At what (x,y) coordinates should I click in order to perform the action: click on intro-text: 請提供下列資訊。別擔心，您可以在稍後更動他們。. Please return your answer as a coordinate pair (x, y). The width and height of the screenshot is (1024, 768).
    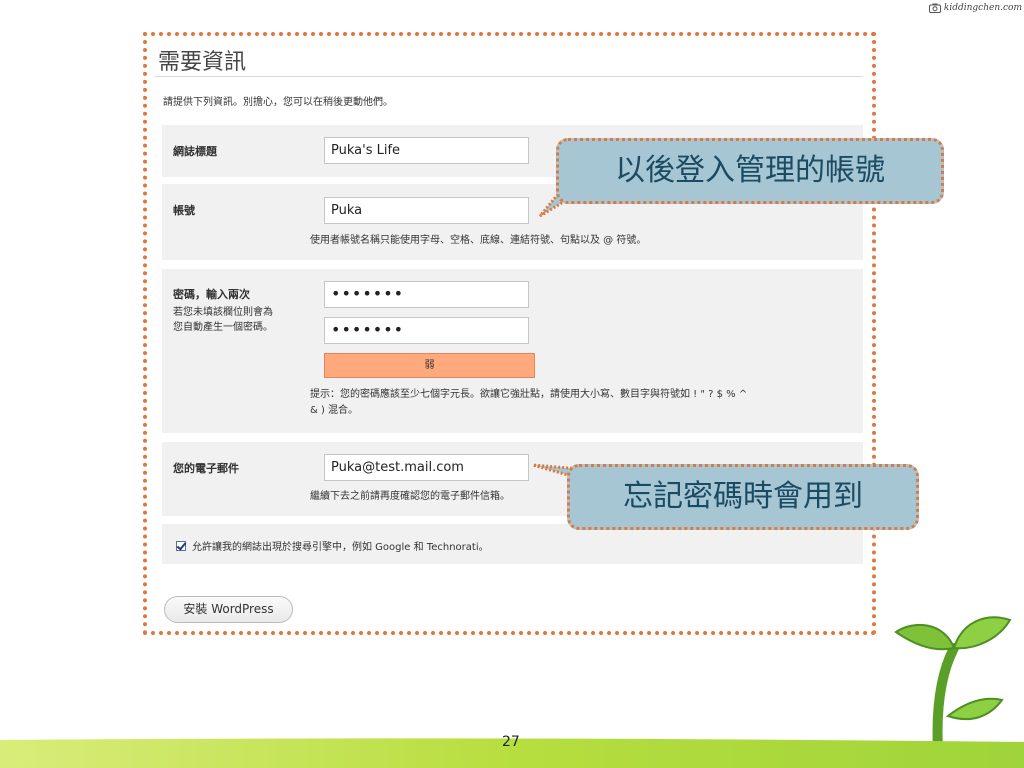
    Looking at the image, I should click on (278, 102).